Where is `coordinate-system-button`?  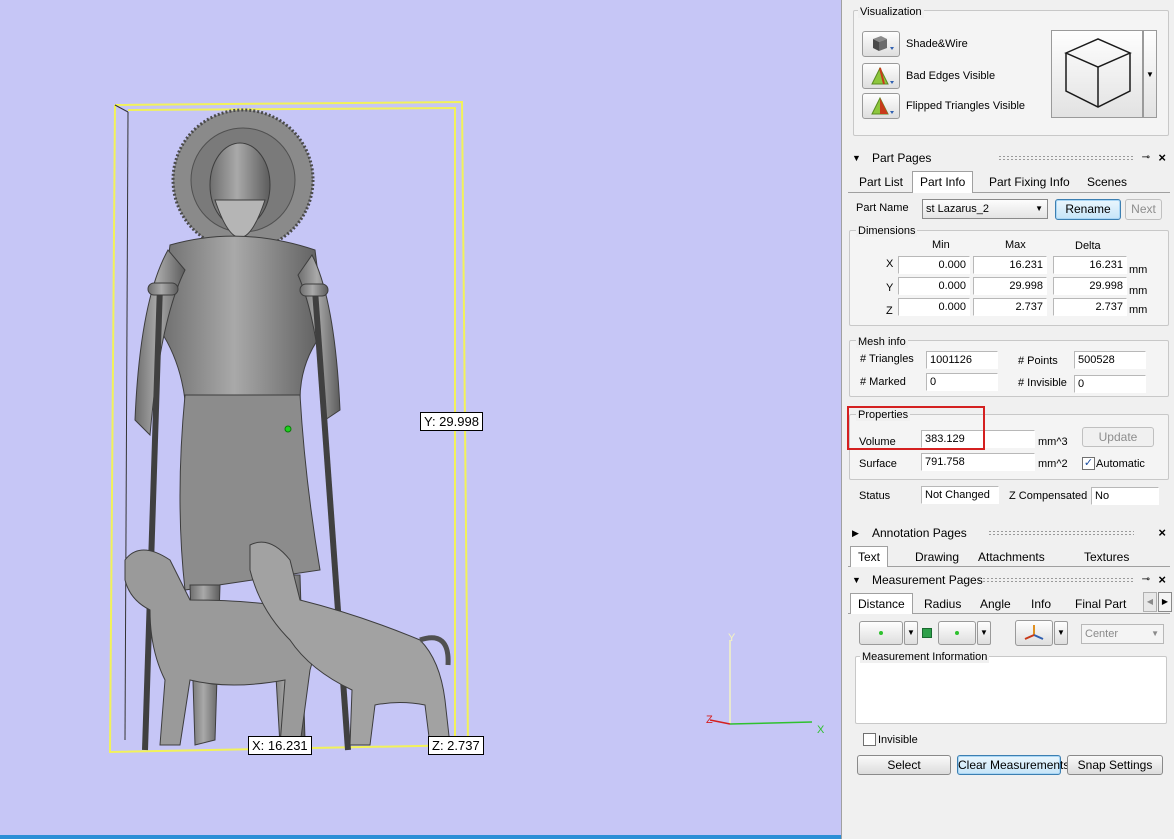
coordinate-system-button is located at coordinates (1034, 633).